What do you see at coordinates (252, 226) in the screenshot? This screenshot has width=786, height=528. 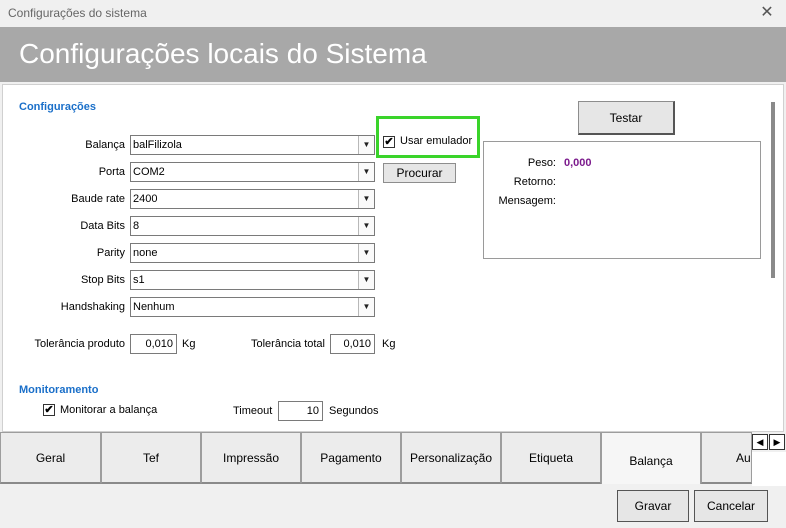 I see `data-bits-select: 8 ▼` at bounding box center [252, 226].